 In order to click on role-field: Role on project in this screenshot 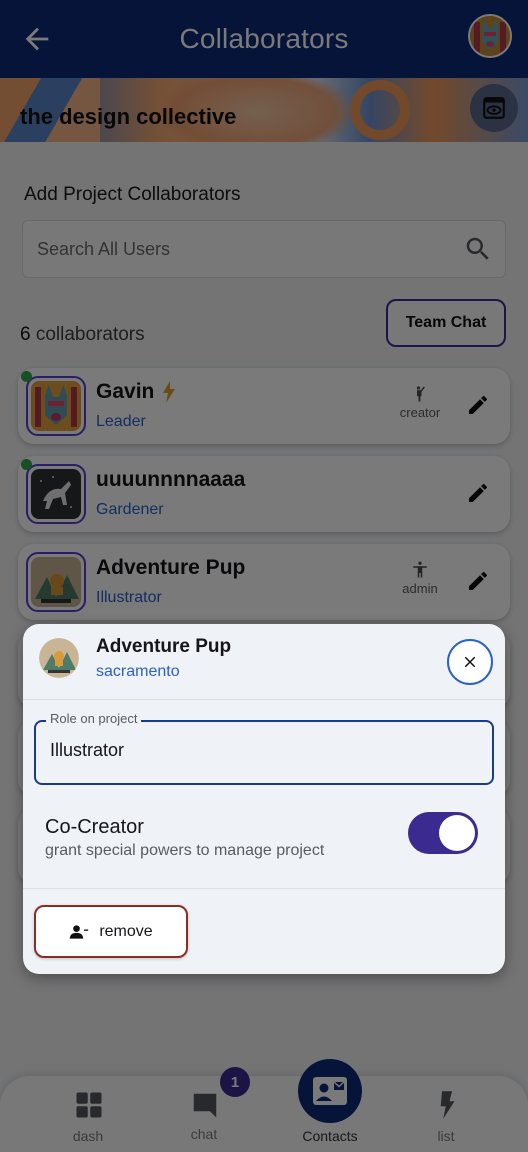, I will do `click(264, 748)`.